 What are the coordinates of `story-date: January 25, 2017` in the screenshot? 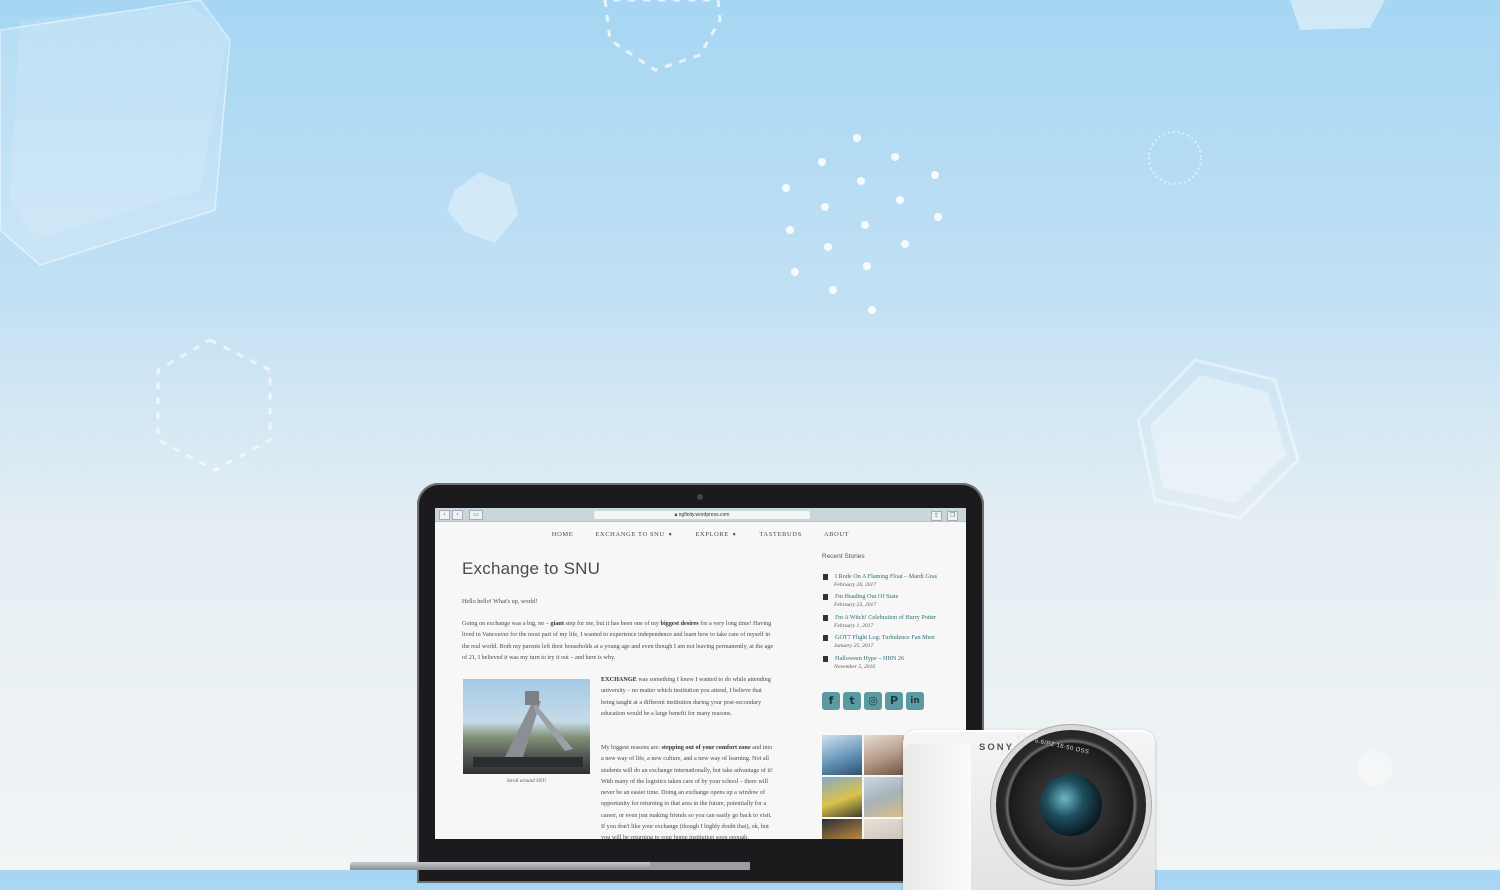 It's located at (854, 646).